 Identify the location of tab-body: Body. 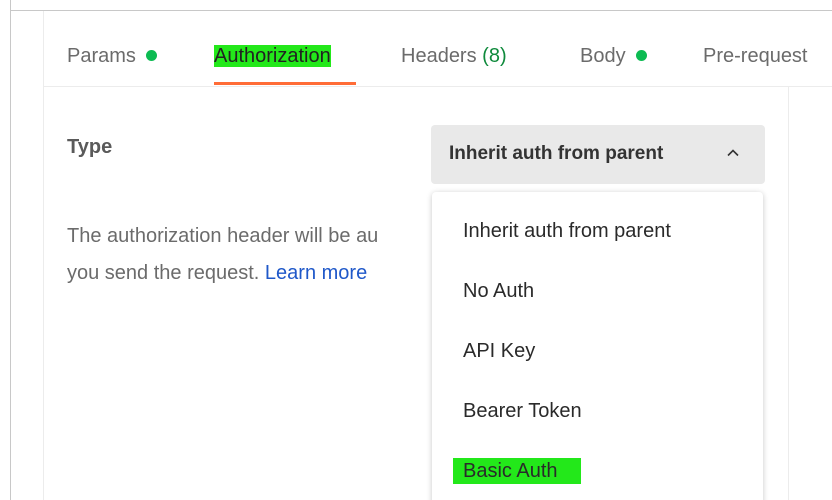
(613, 56).